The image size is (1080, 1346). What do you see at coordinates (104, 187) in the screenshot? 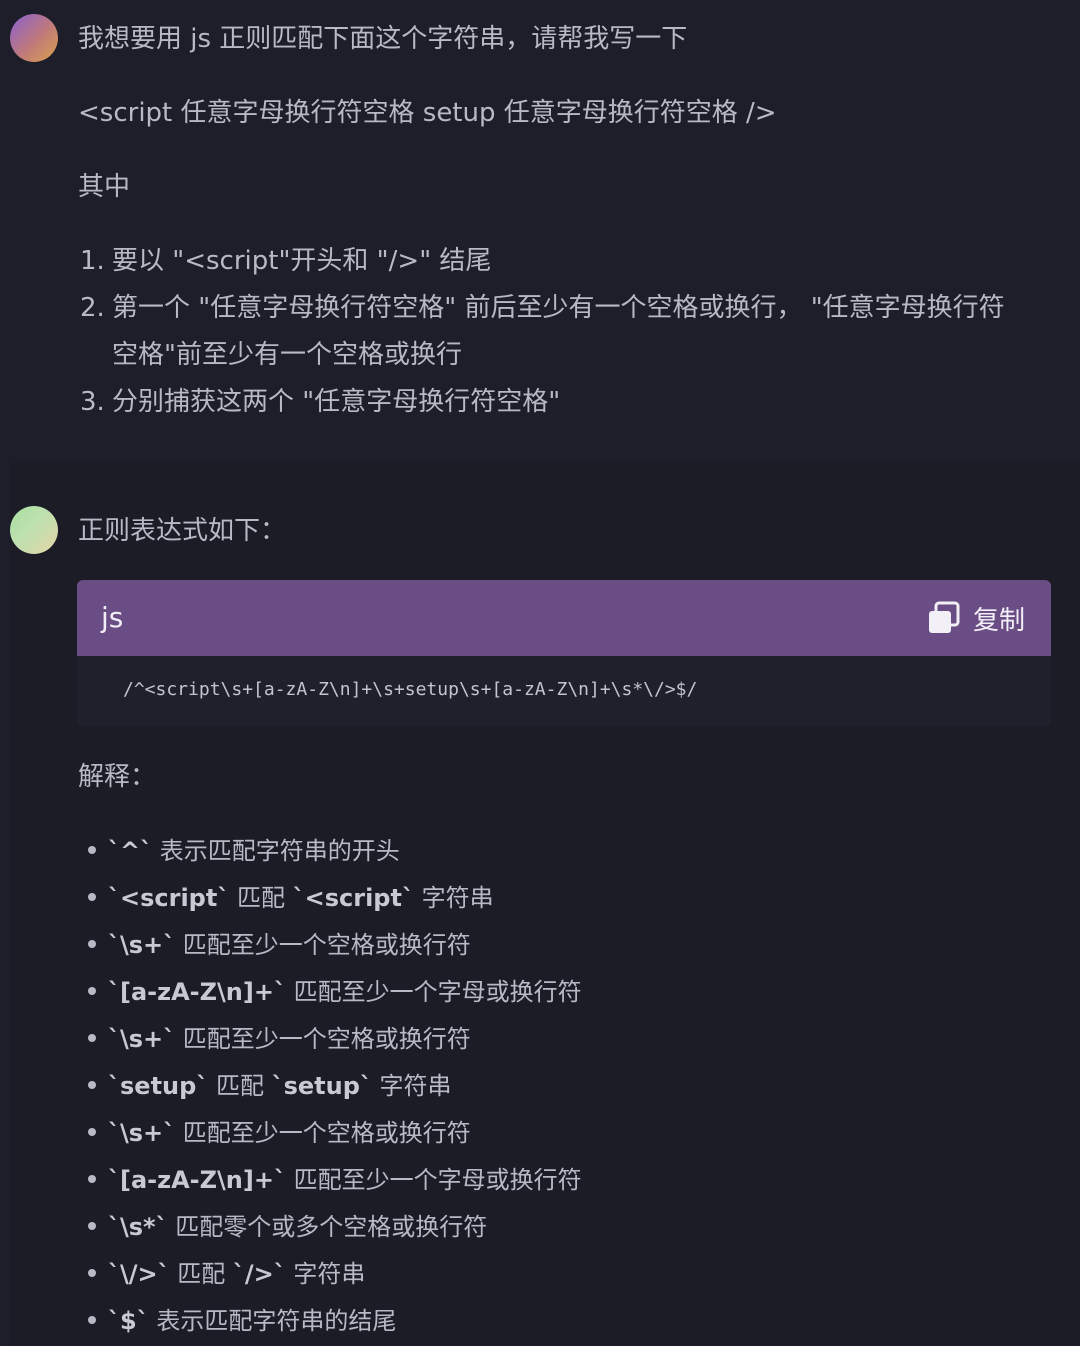
I see `user-message-line-3: 其中` at bounding box center [104, 187].